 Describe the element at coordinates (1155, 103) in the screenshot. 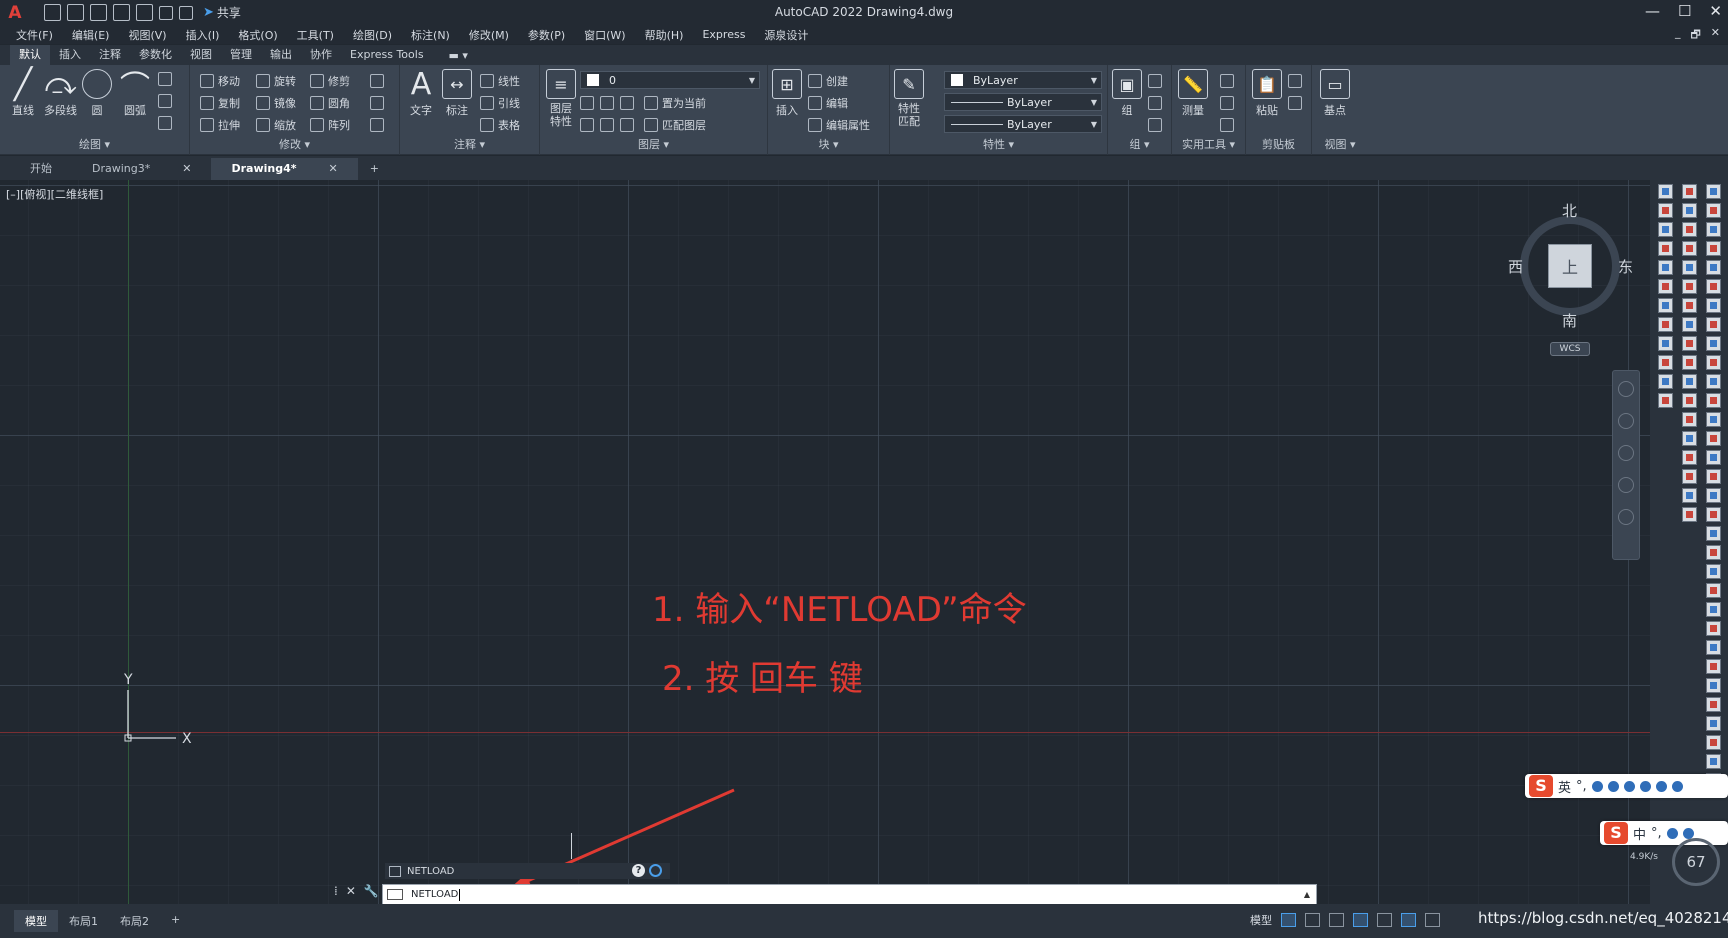

I see `group-edit-button` at that location.